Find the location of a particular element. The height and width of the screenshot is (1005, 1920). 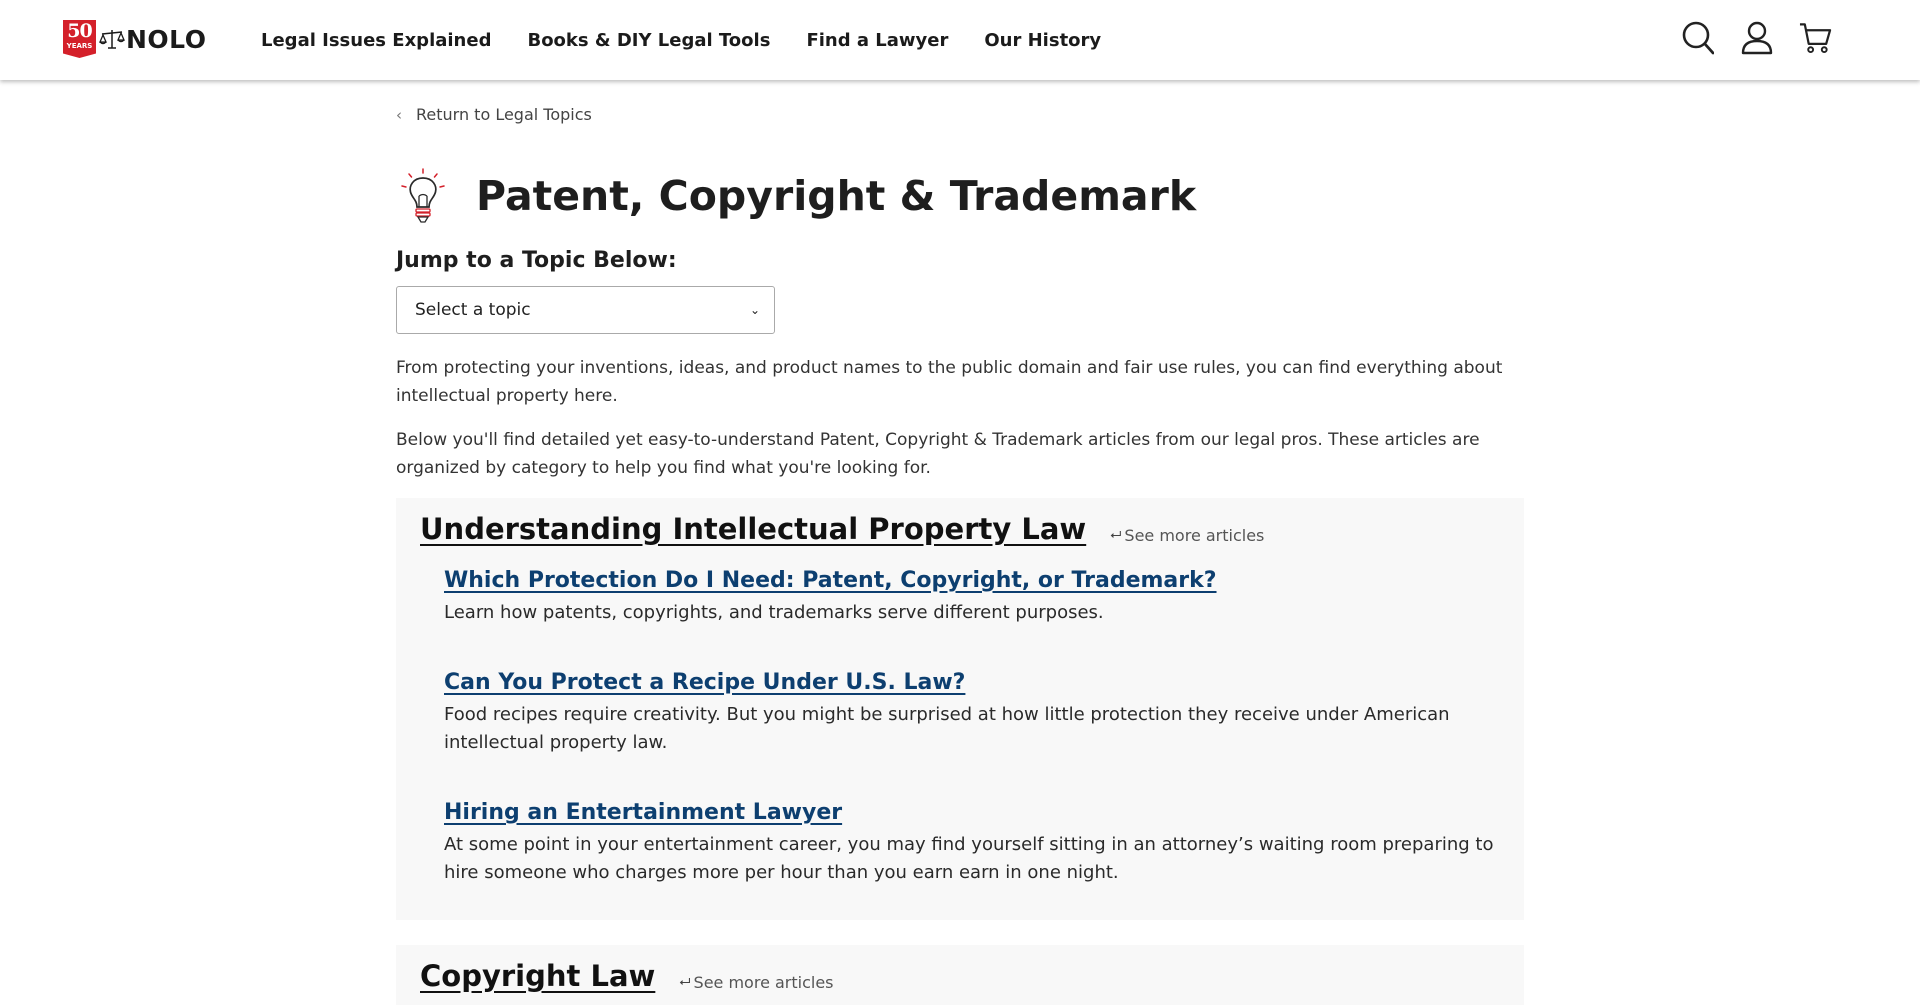

chevron-down-icon: ⌄ is located at coordinates (754, 310).